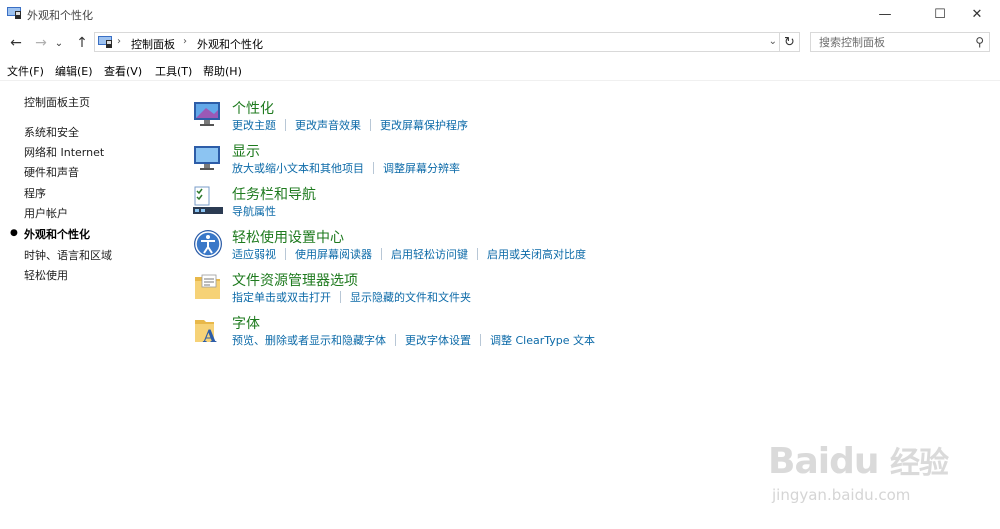  I want to click on link-screen-resolution: 调整屏幕分辨率, so click(421, 168).